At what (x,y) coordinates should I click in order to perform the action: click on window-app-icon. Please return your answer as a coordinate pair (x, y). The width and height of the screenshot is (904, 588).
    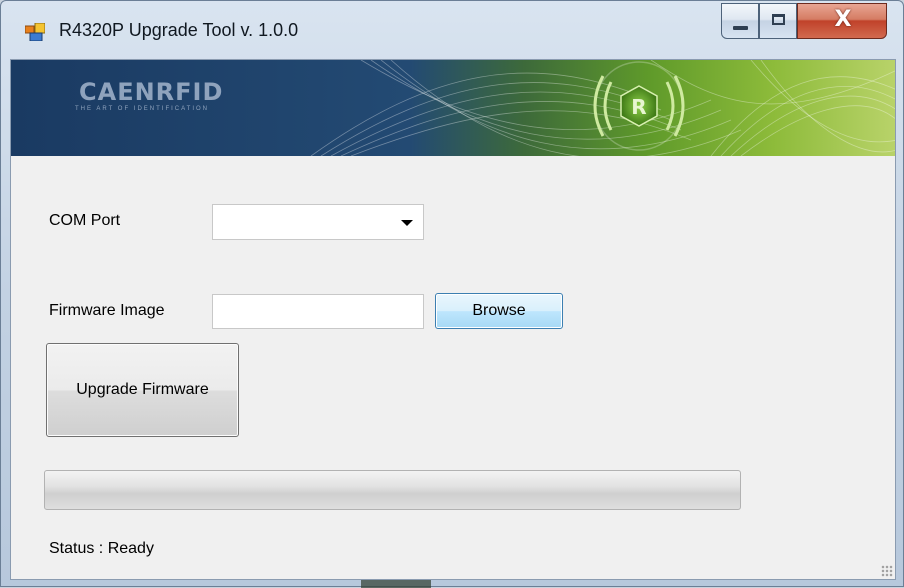
    Looking at the image, I should click on (35, 32).